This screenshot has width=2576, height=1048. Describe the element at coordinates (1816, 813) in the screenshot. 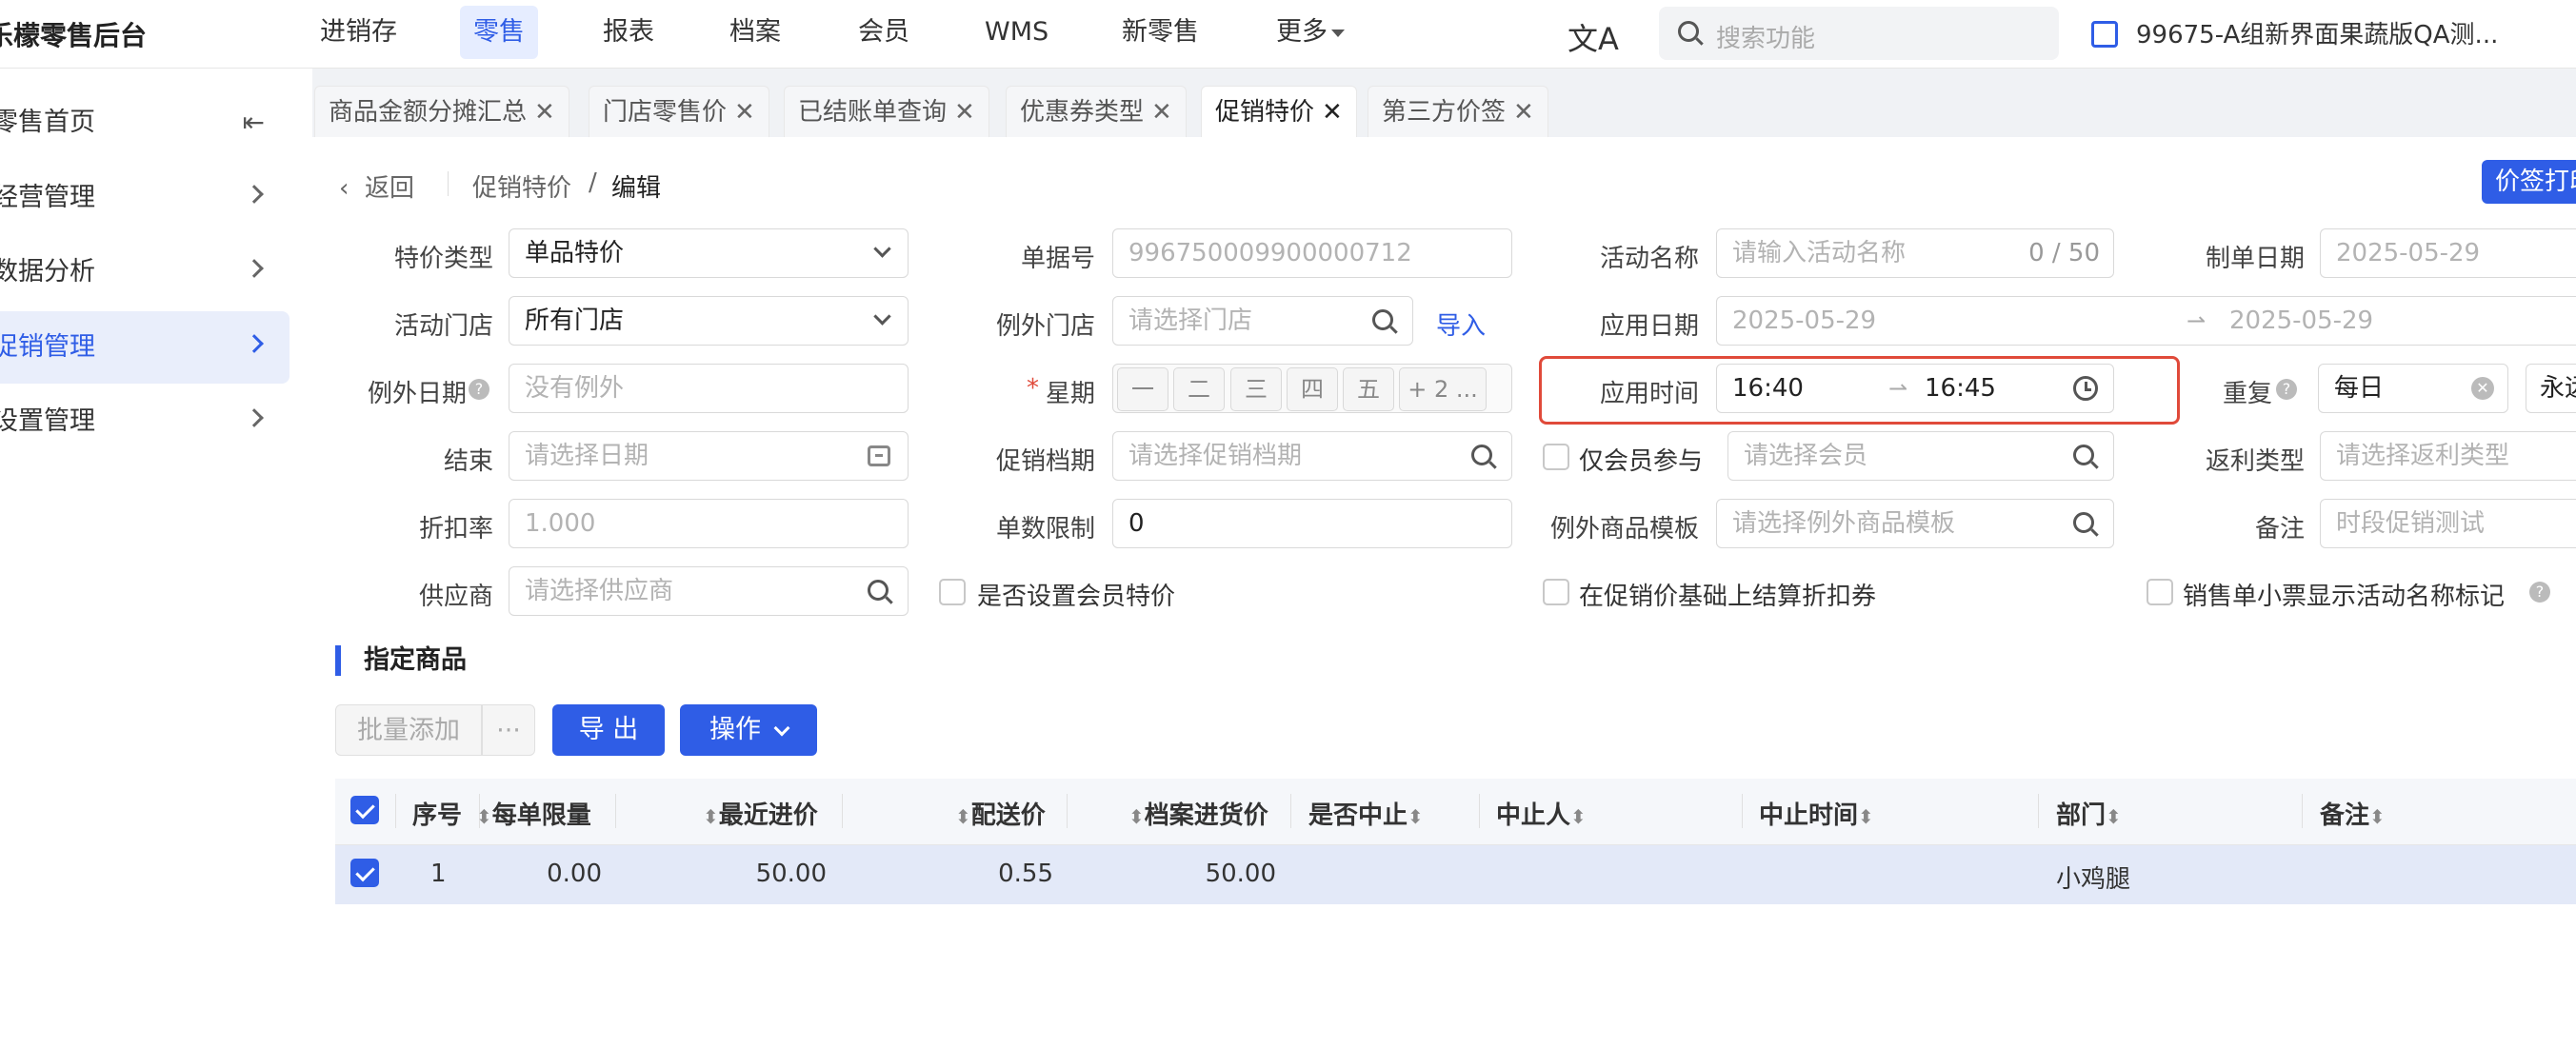

I see `col-stop-time: 中止时间⬍` at that location.